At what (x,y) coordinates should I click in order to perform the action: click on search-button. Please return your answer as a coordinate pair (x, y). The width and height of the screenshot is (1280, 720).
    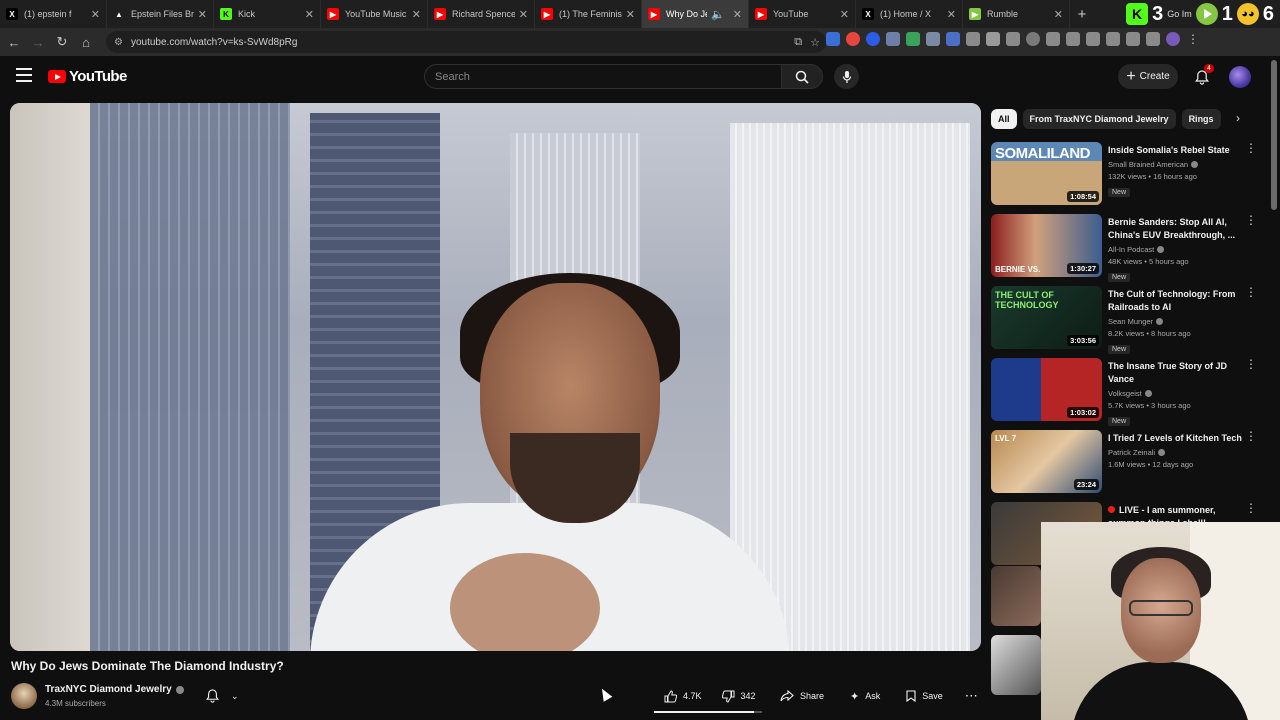
    Looking at the image, I should click on (802, 76).